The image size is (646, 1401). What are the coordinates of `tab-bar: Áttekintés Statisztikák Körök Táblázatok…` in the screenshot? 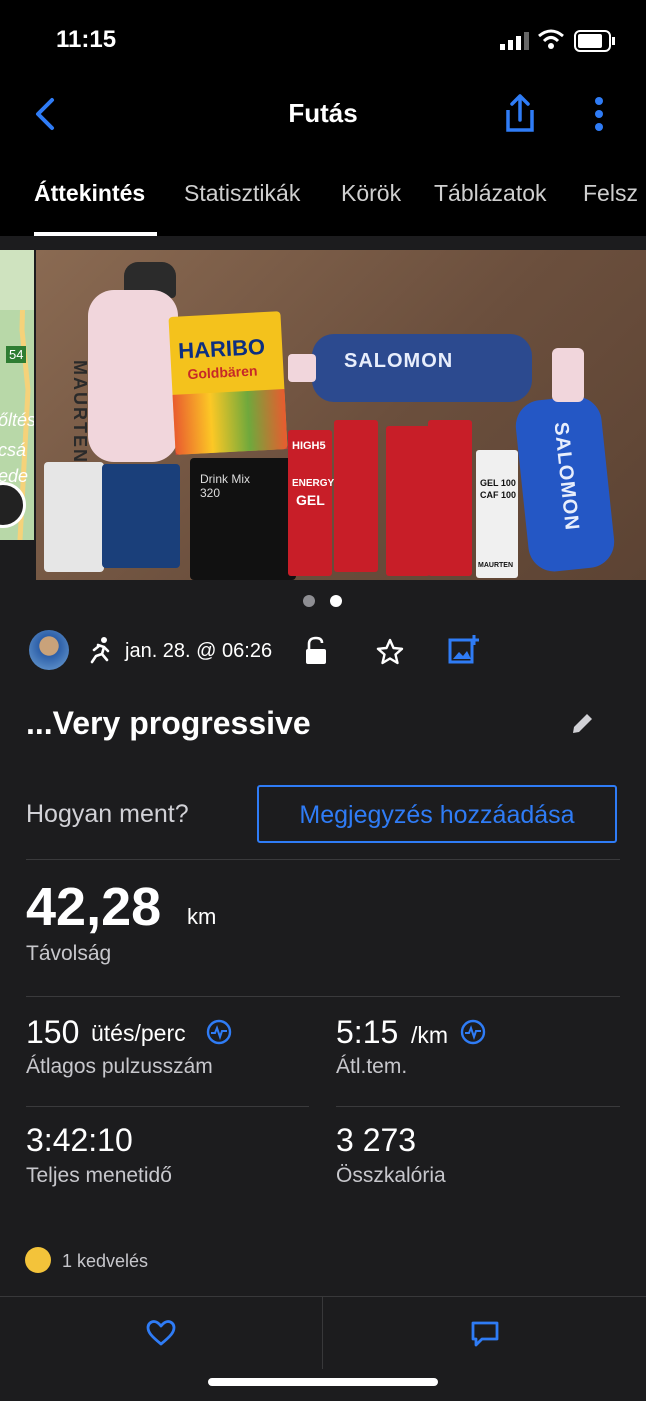 It's located at (323, 193).